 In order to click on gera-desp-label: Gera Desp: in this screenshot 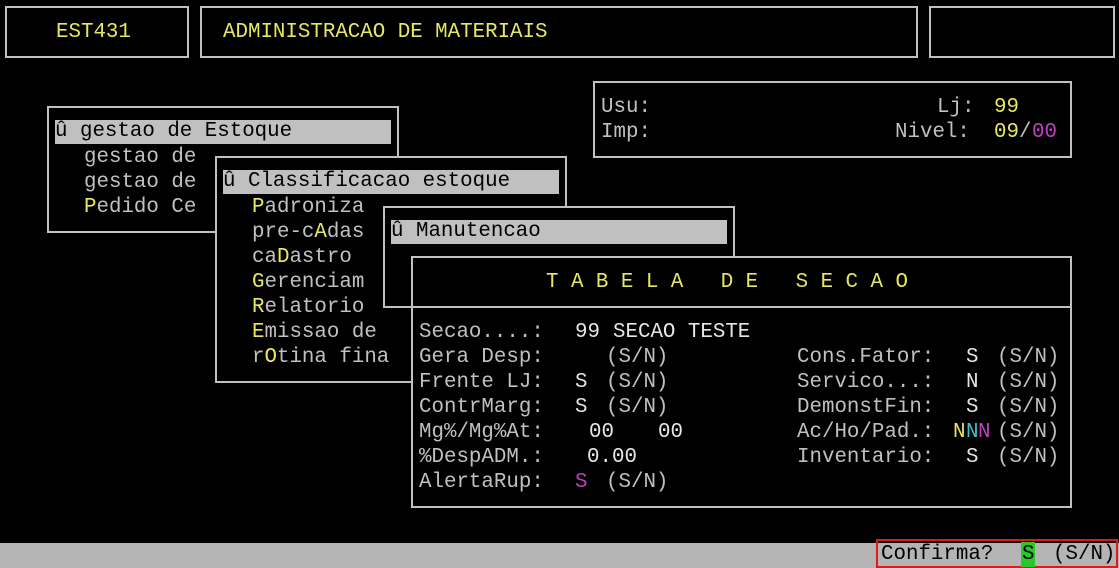, I will do `click(481, 357)`.